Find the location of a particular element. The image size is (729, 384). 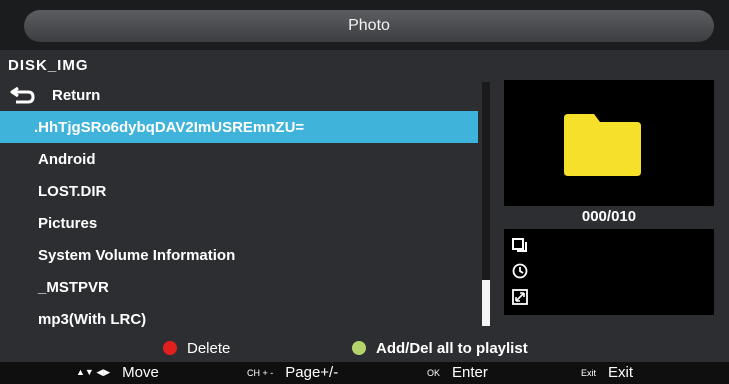

resolution-icon is located at coordinates (520, 297).